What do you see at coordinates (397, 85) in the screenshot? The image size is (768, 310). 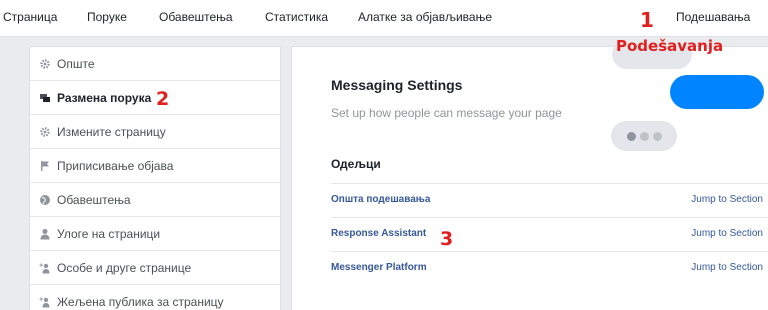 I see `page-title: Messaging Settings` at bounding box center [397, 85].